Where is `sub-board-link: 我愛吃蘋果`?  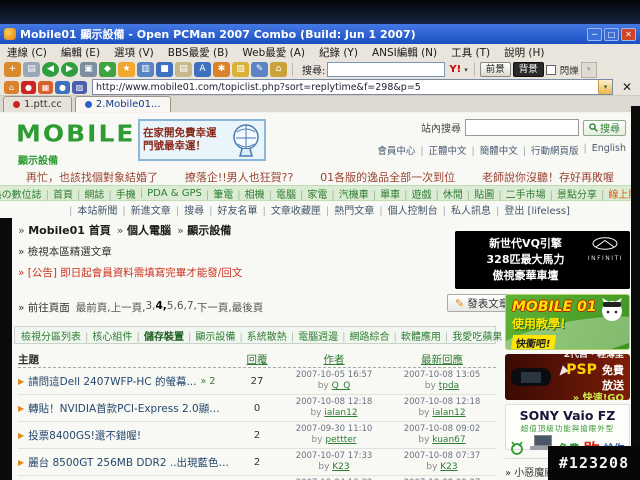 sub-board-link: 我愛吃蘋果 is located at coordinates (471, 335).